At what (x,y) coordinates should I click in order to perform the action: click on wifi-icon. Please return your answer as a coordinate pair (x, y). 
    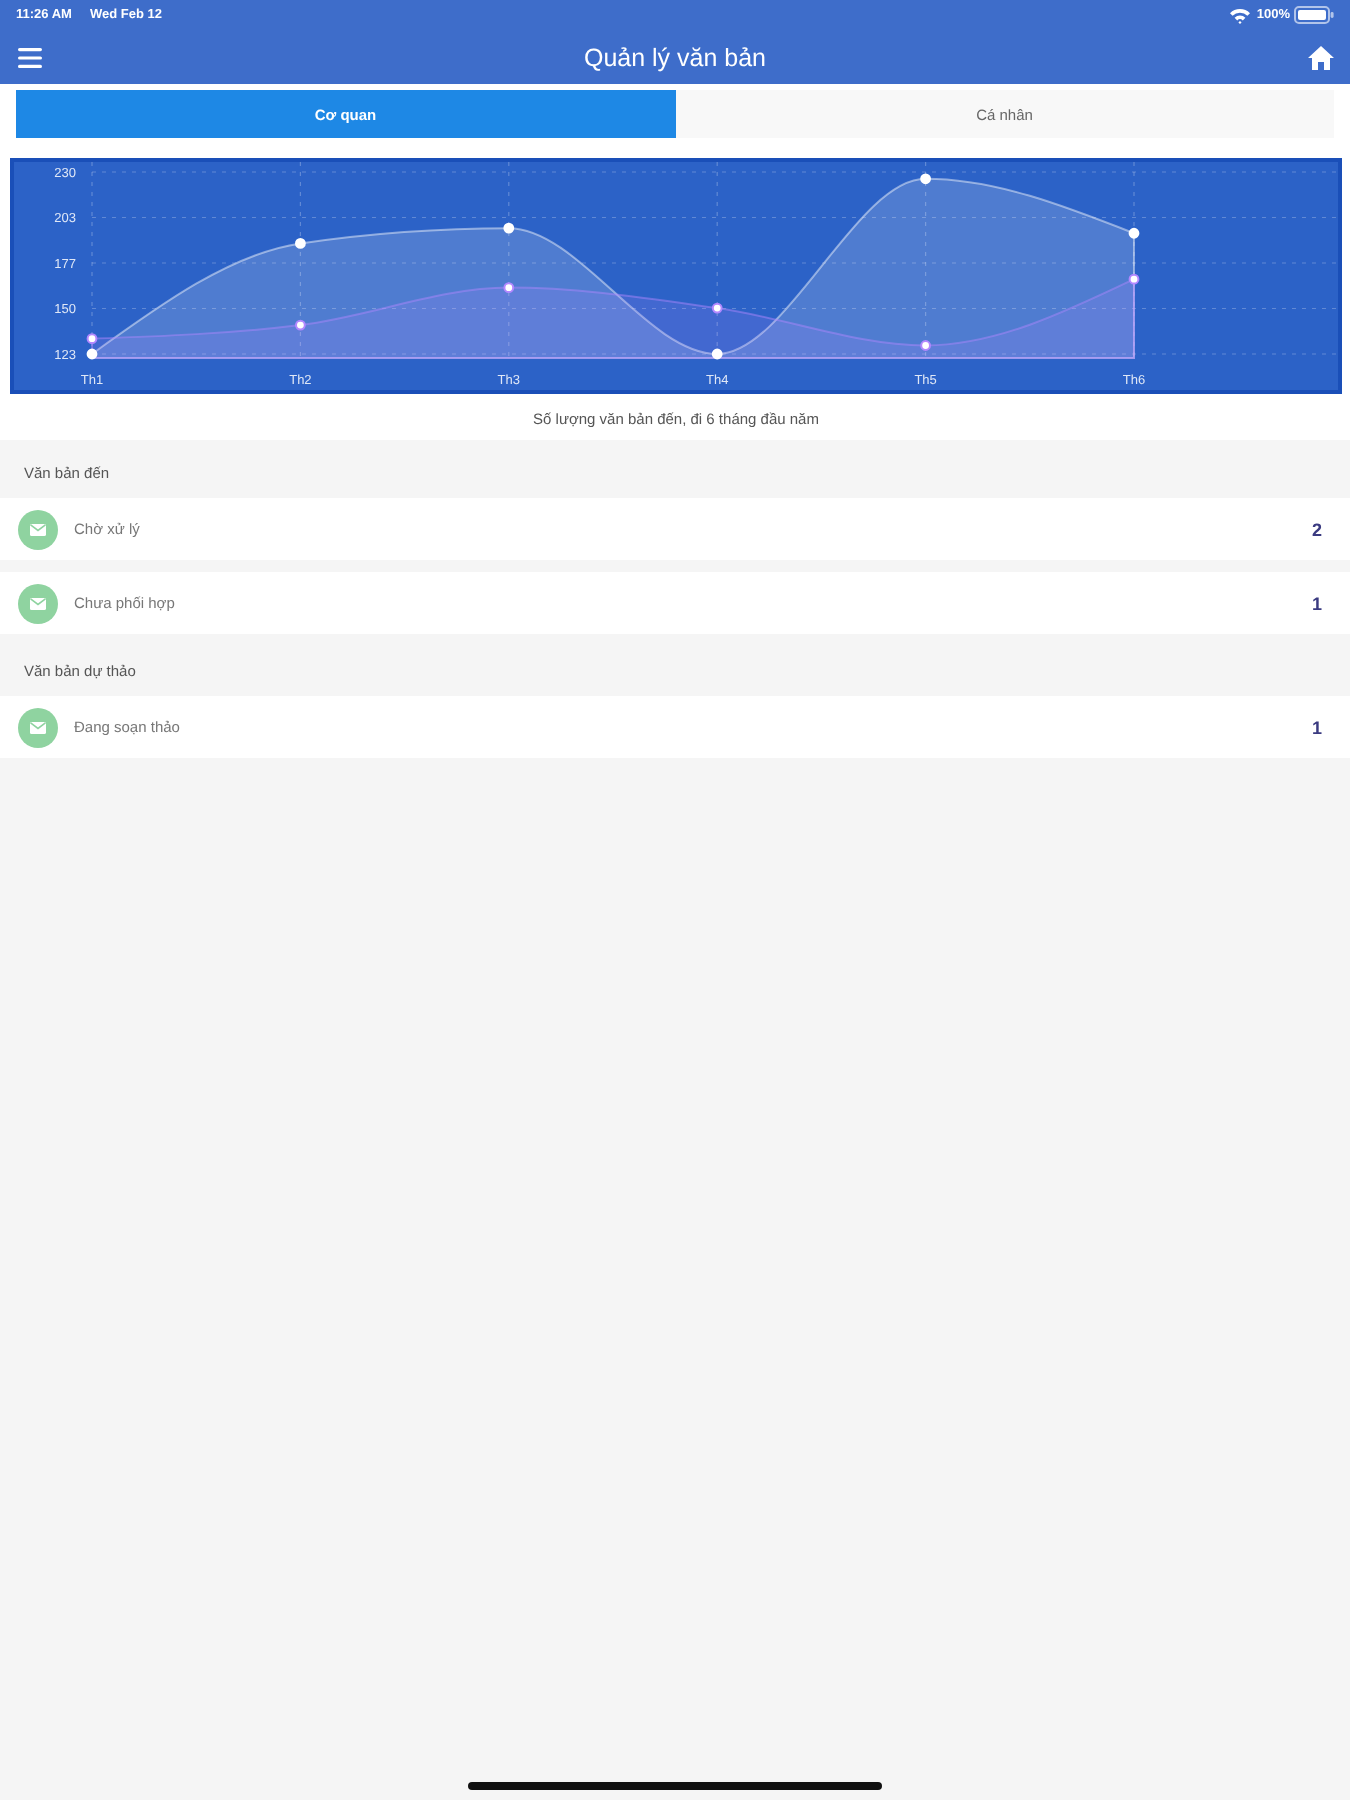
    Looking at the image, I should click on (1240, 15).